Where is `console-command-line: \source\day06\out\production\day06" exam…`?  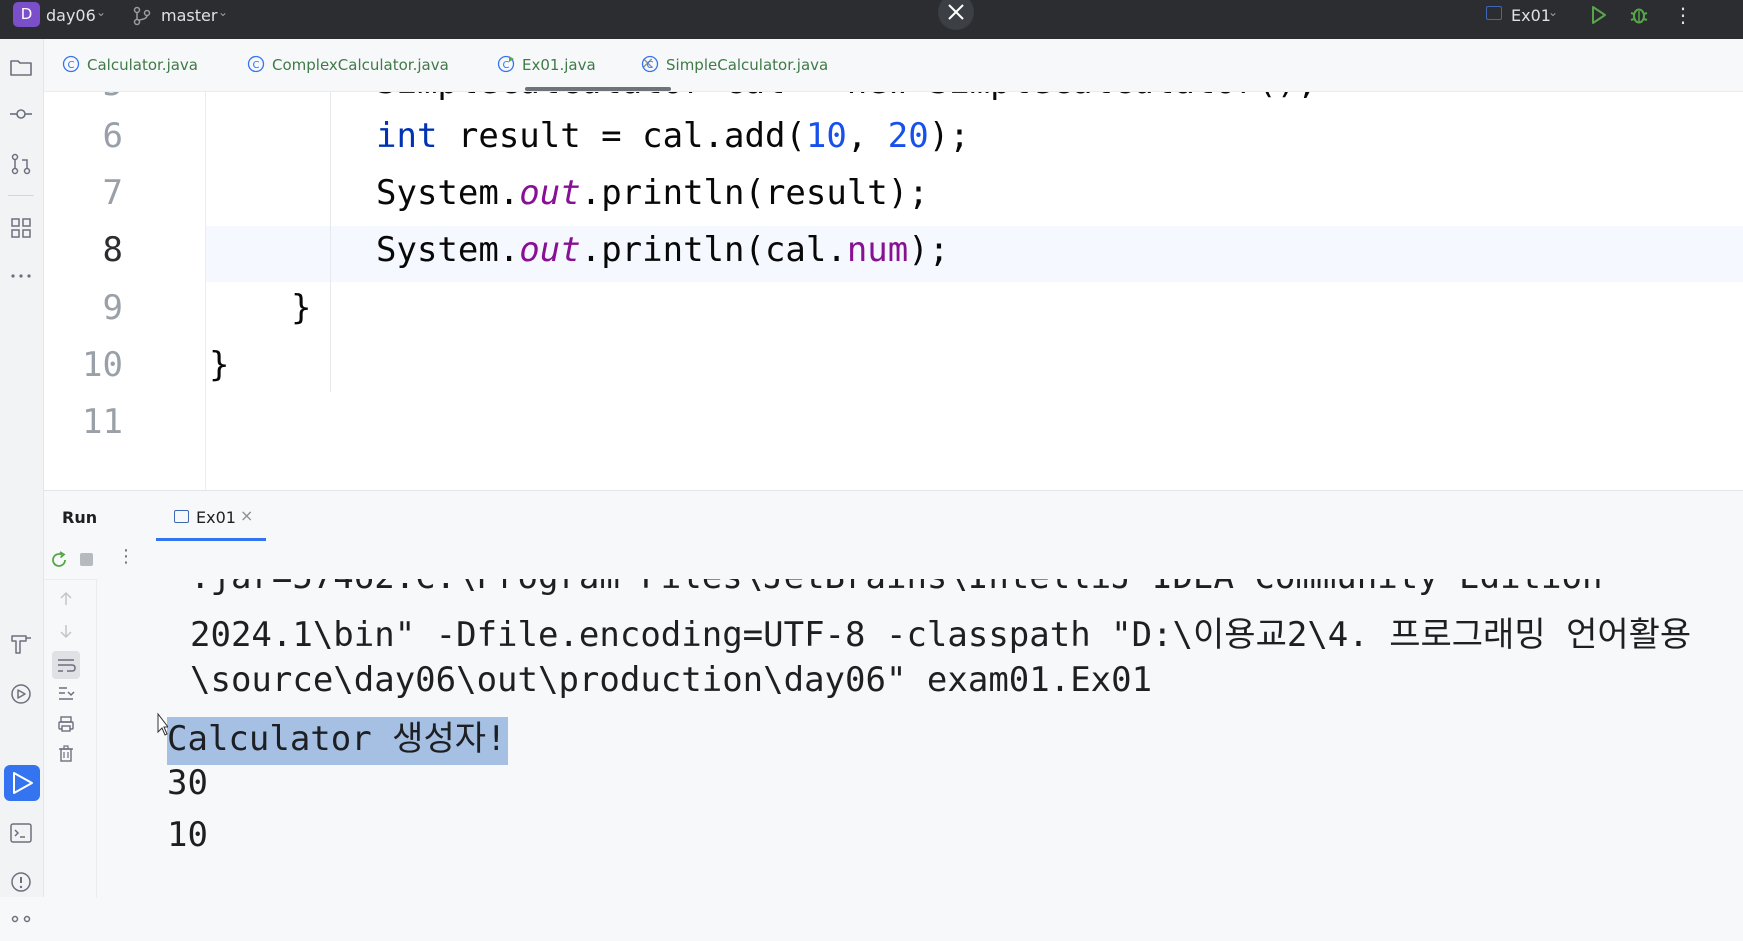
console-command-line: \source\day06\out\production\day06" exam… is located at coordinates (671, 680).